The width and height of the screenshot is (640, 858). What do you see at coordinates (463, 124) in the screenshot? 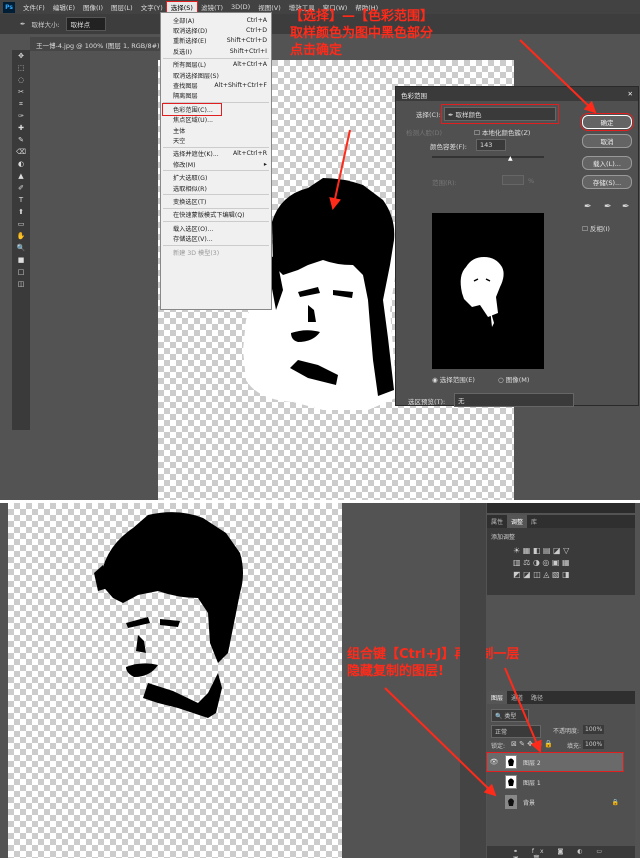
I see `annotation-arrows` at bounding box center [463, 124].